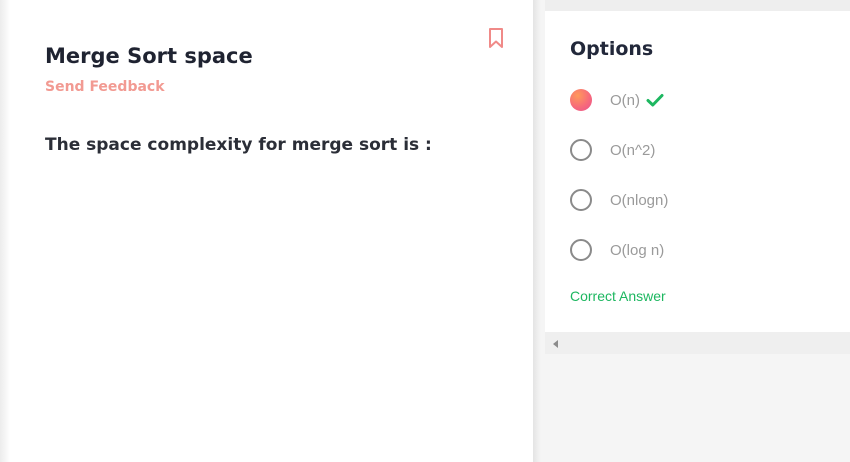  Describe the element at coordinates (496, 38) in the screenshot. I see `bookmark-icon` at that location.